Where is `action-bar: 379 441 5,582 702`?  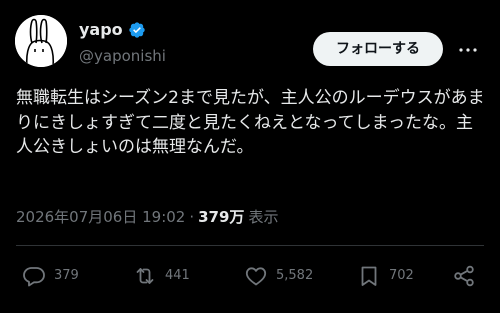
action-bar: 379 441 5,582 702 is located at coordinates (250, 276).